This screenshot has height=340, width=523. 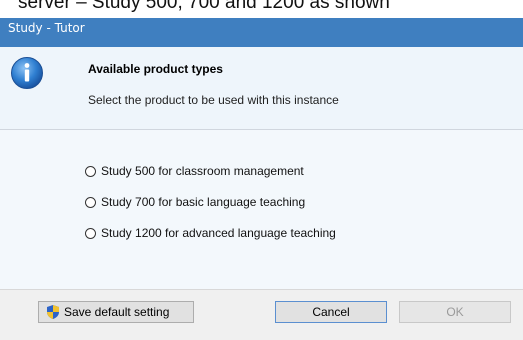 I want to click on header-title: Available product types, so click(x=155, y=69).